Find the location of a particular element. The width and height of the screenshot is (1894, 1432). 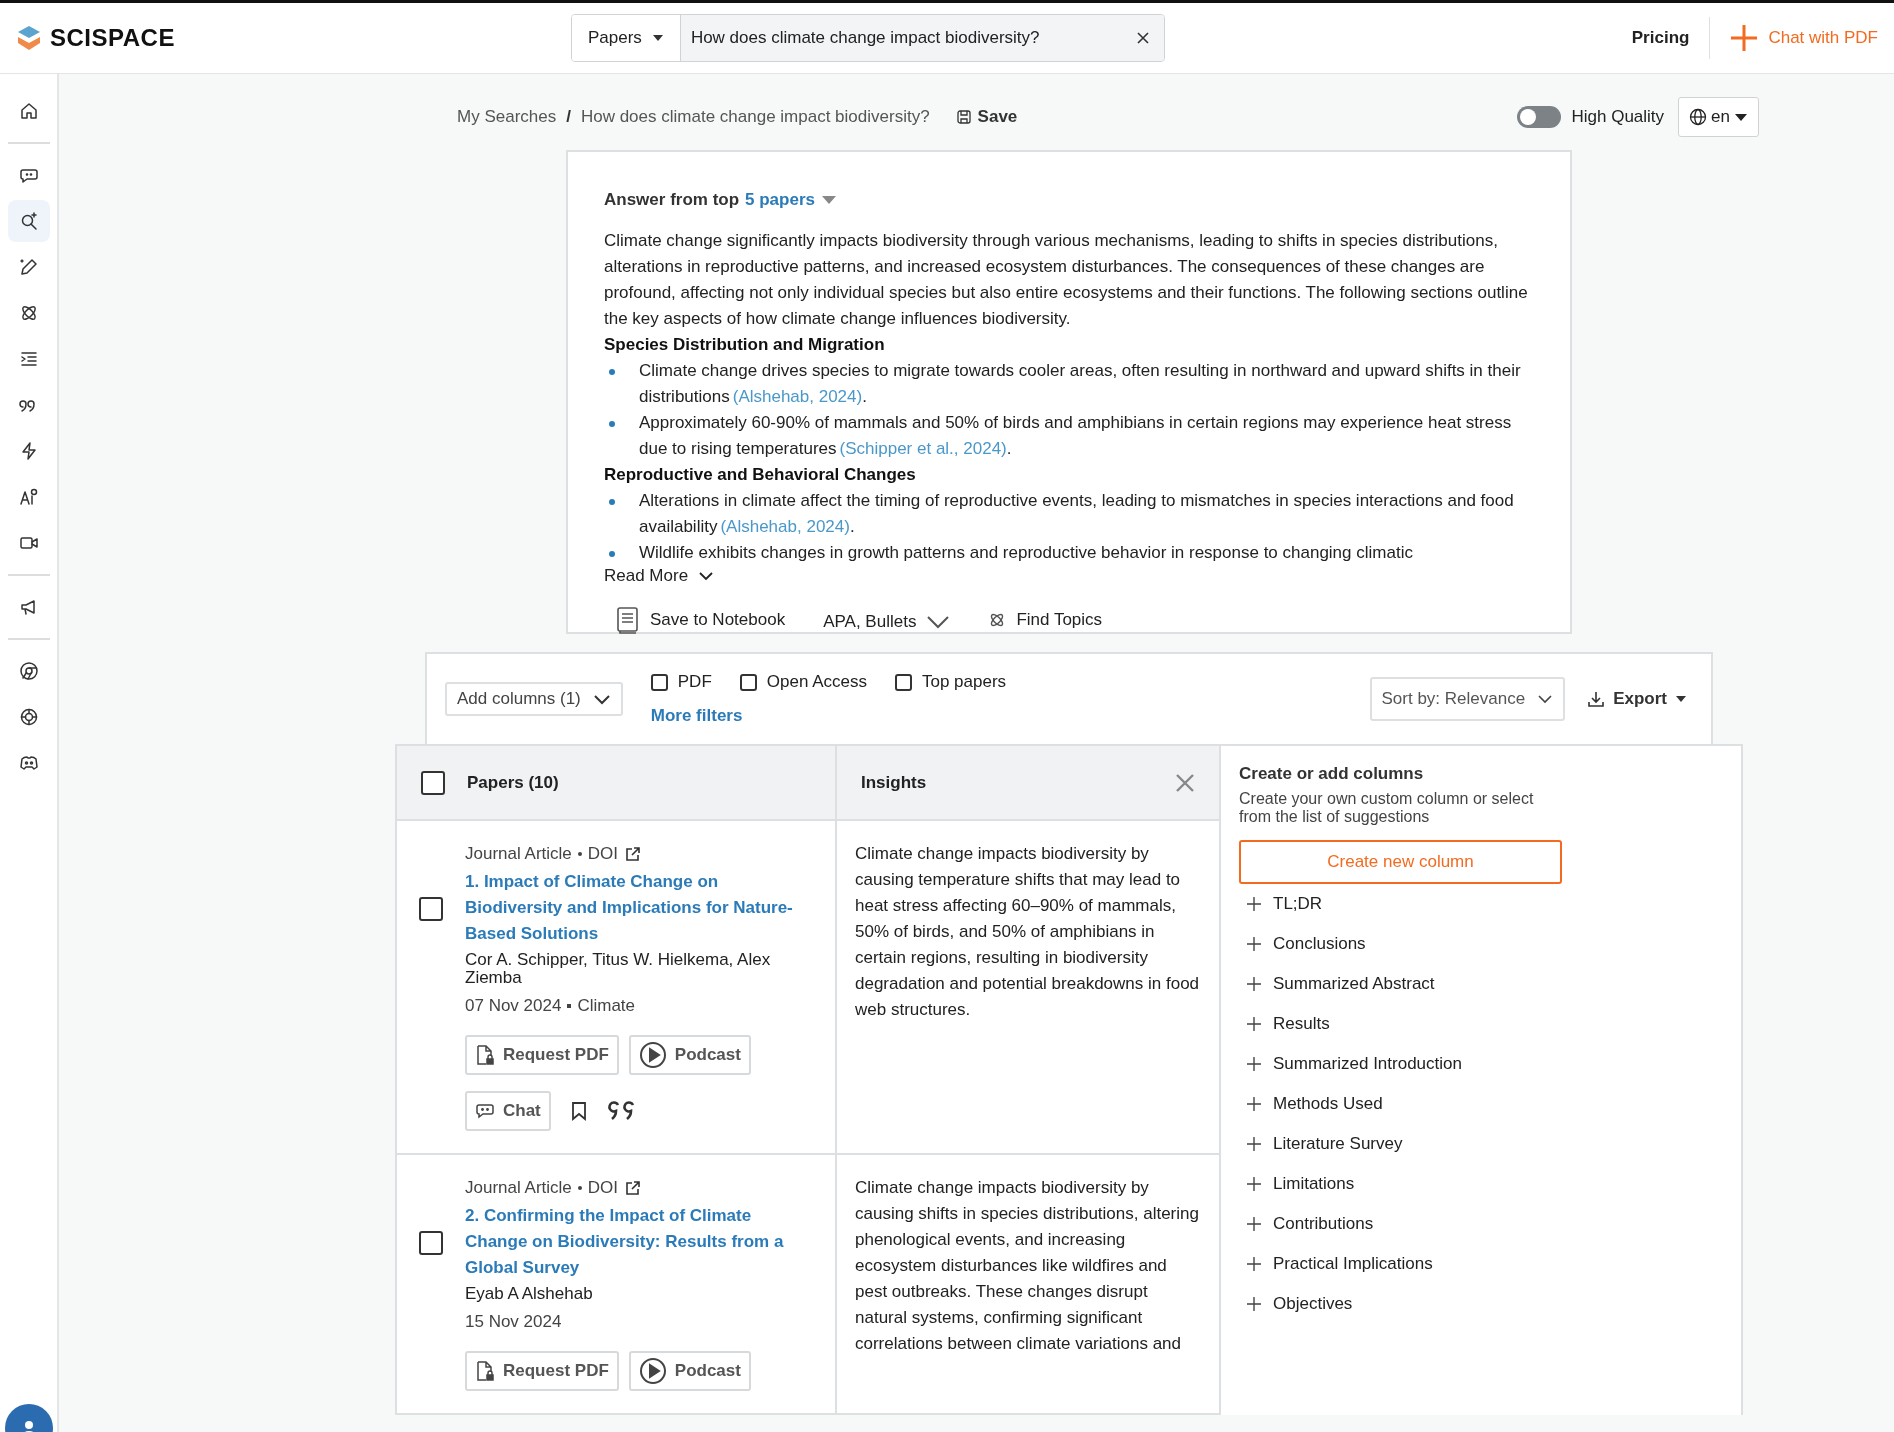

download-icon is located at coordinates (1596, 699).